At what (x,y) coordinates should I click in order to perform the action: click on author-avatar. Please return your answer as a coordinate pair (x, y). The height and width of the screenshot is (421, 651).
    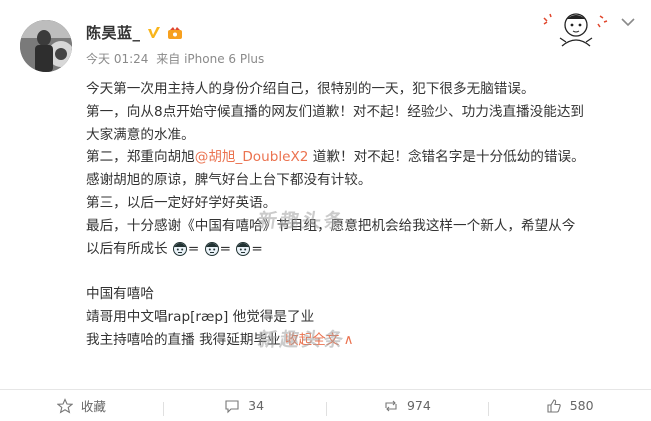
    Looking at the image, I should click on (46, 46).